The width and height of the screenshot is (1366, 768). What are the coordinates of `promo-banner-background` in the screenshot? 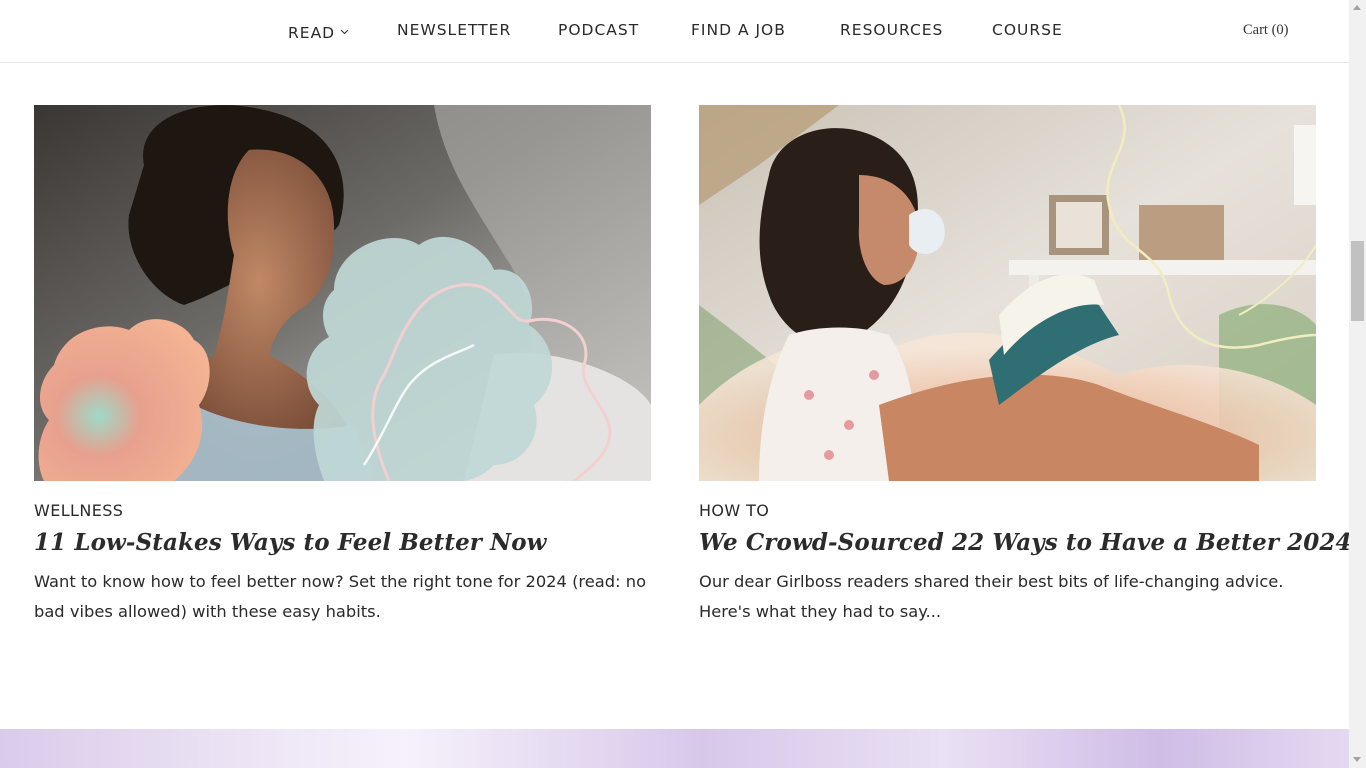 It's located at (674, 748).